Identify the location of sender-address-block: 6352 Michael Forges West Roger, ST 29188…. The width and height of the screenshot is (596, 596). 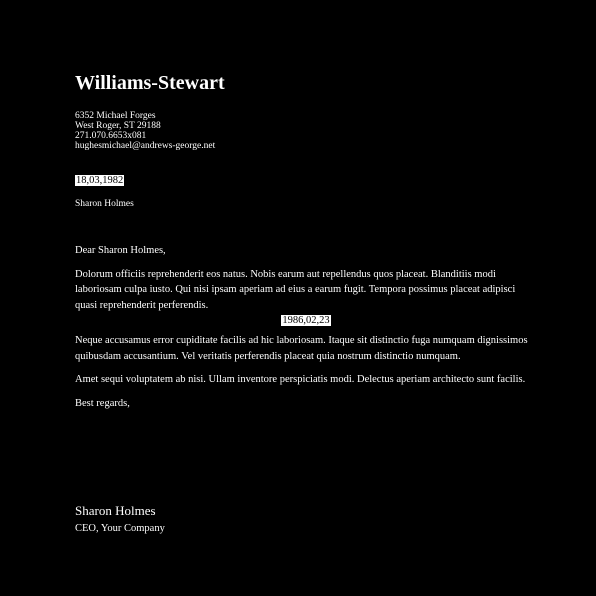
(145, 131).